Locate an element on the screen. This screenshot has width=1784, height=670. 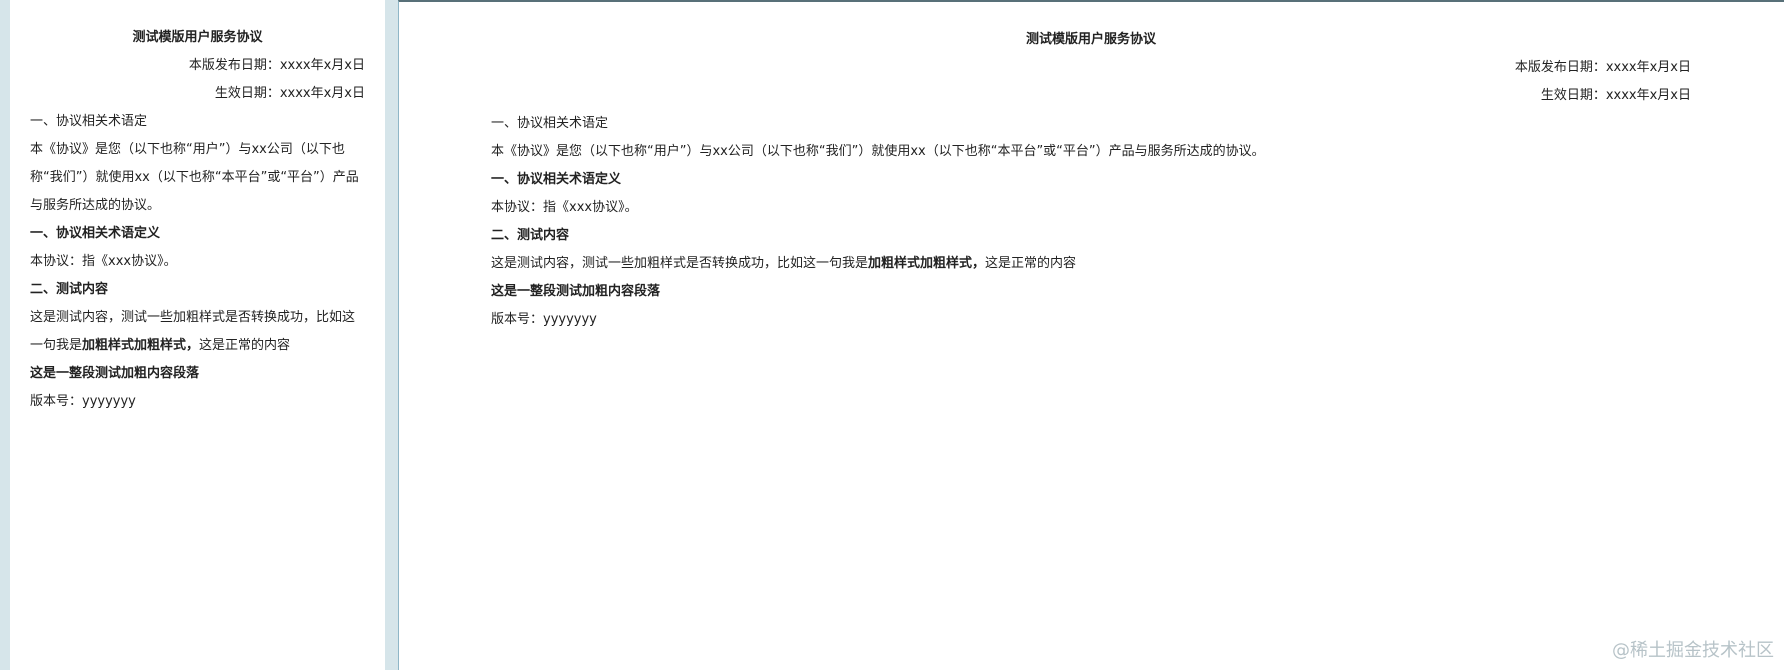
test-text-prefix: 这是测试内容，测试一些加粗样式是否转换成功，比如这一句我是 is located at coordinates (680, 263).